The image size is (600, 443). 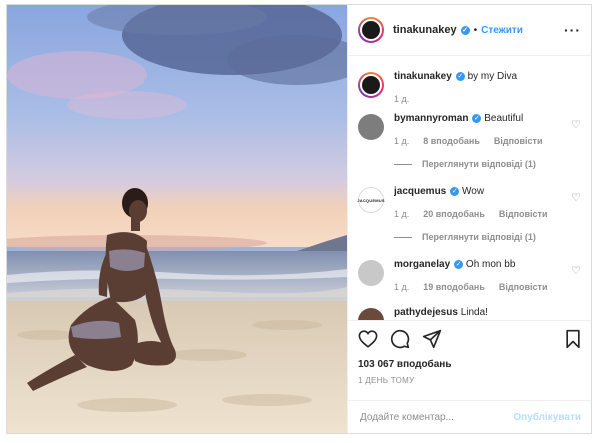 I want to click on add-comment-bar: Опублікувати, so click(x=469, y=416).